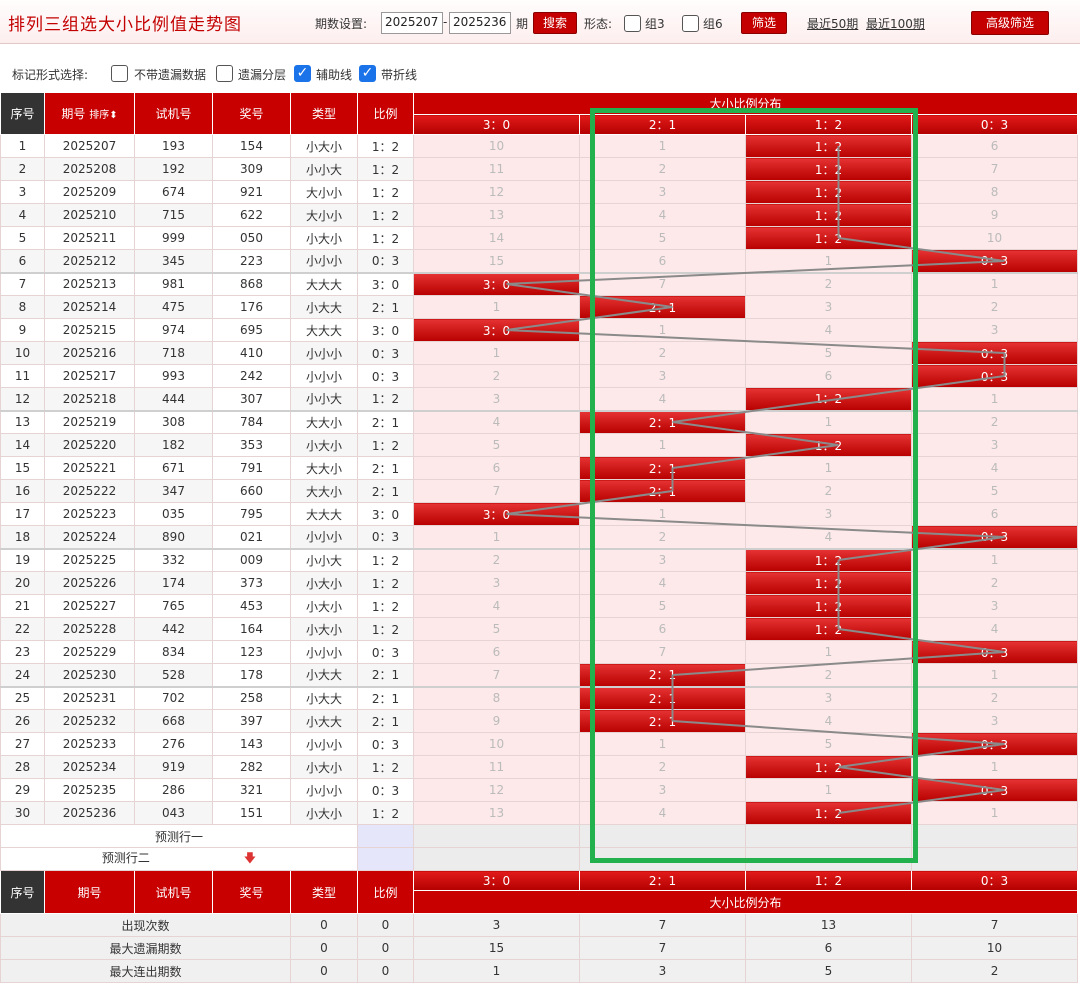 This screenshot has width=1080, height=991. What do you see at coordinates (22, 744) in the screenshot?
I see `row-seq: 27` at bounding box center [22, 744].